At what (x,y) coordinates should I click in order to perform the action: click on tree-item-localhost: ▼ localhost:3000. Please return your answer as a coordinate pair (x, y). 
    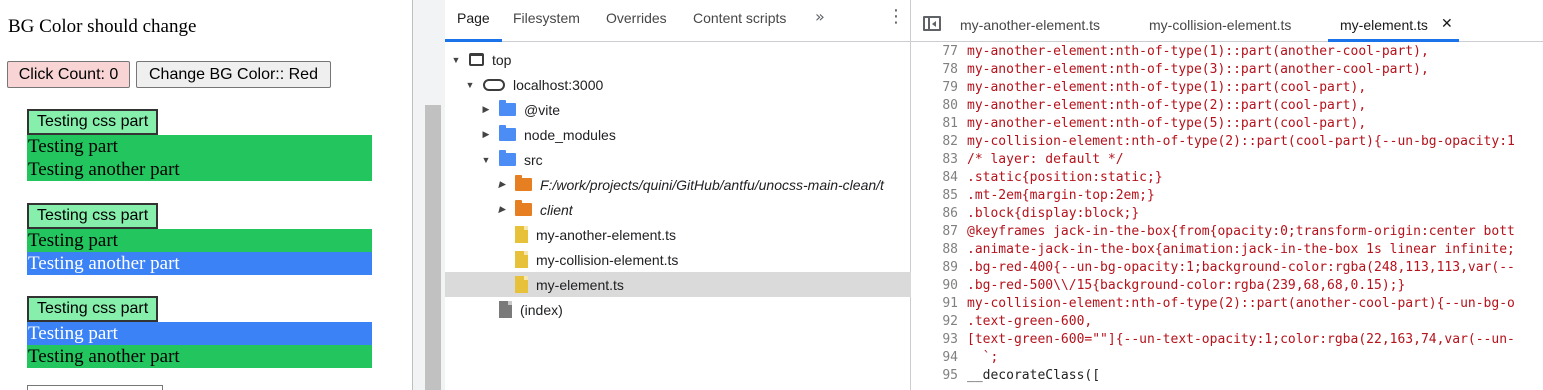
    Looking at the image, I should click on (678, 84).